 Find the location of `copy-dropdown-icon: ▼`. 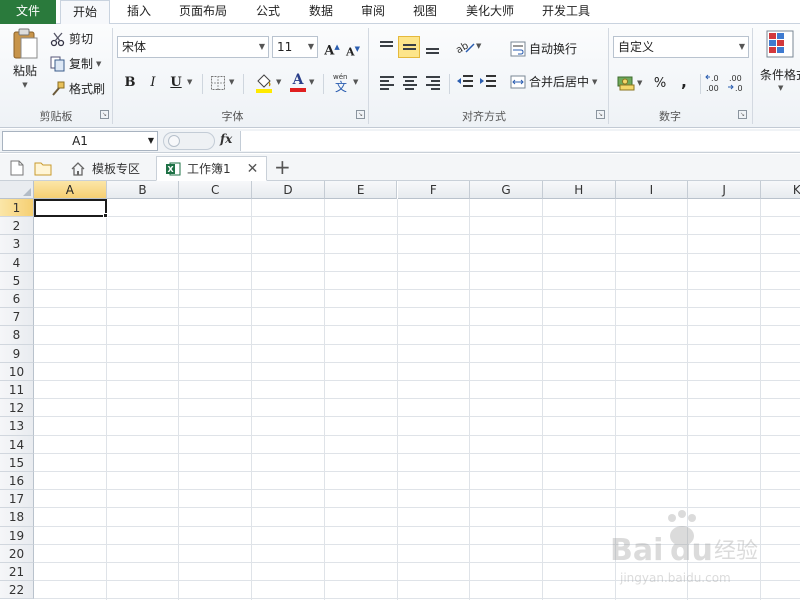

copy-dropdown-icon: ▼ is located at coordinates (98, 64).